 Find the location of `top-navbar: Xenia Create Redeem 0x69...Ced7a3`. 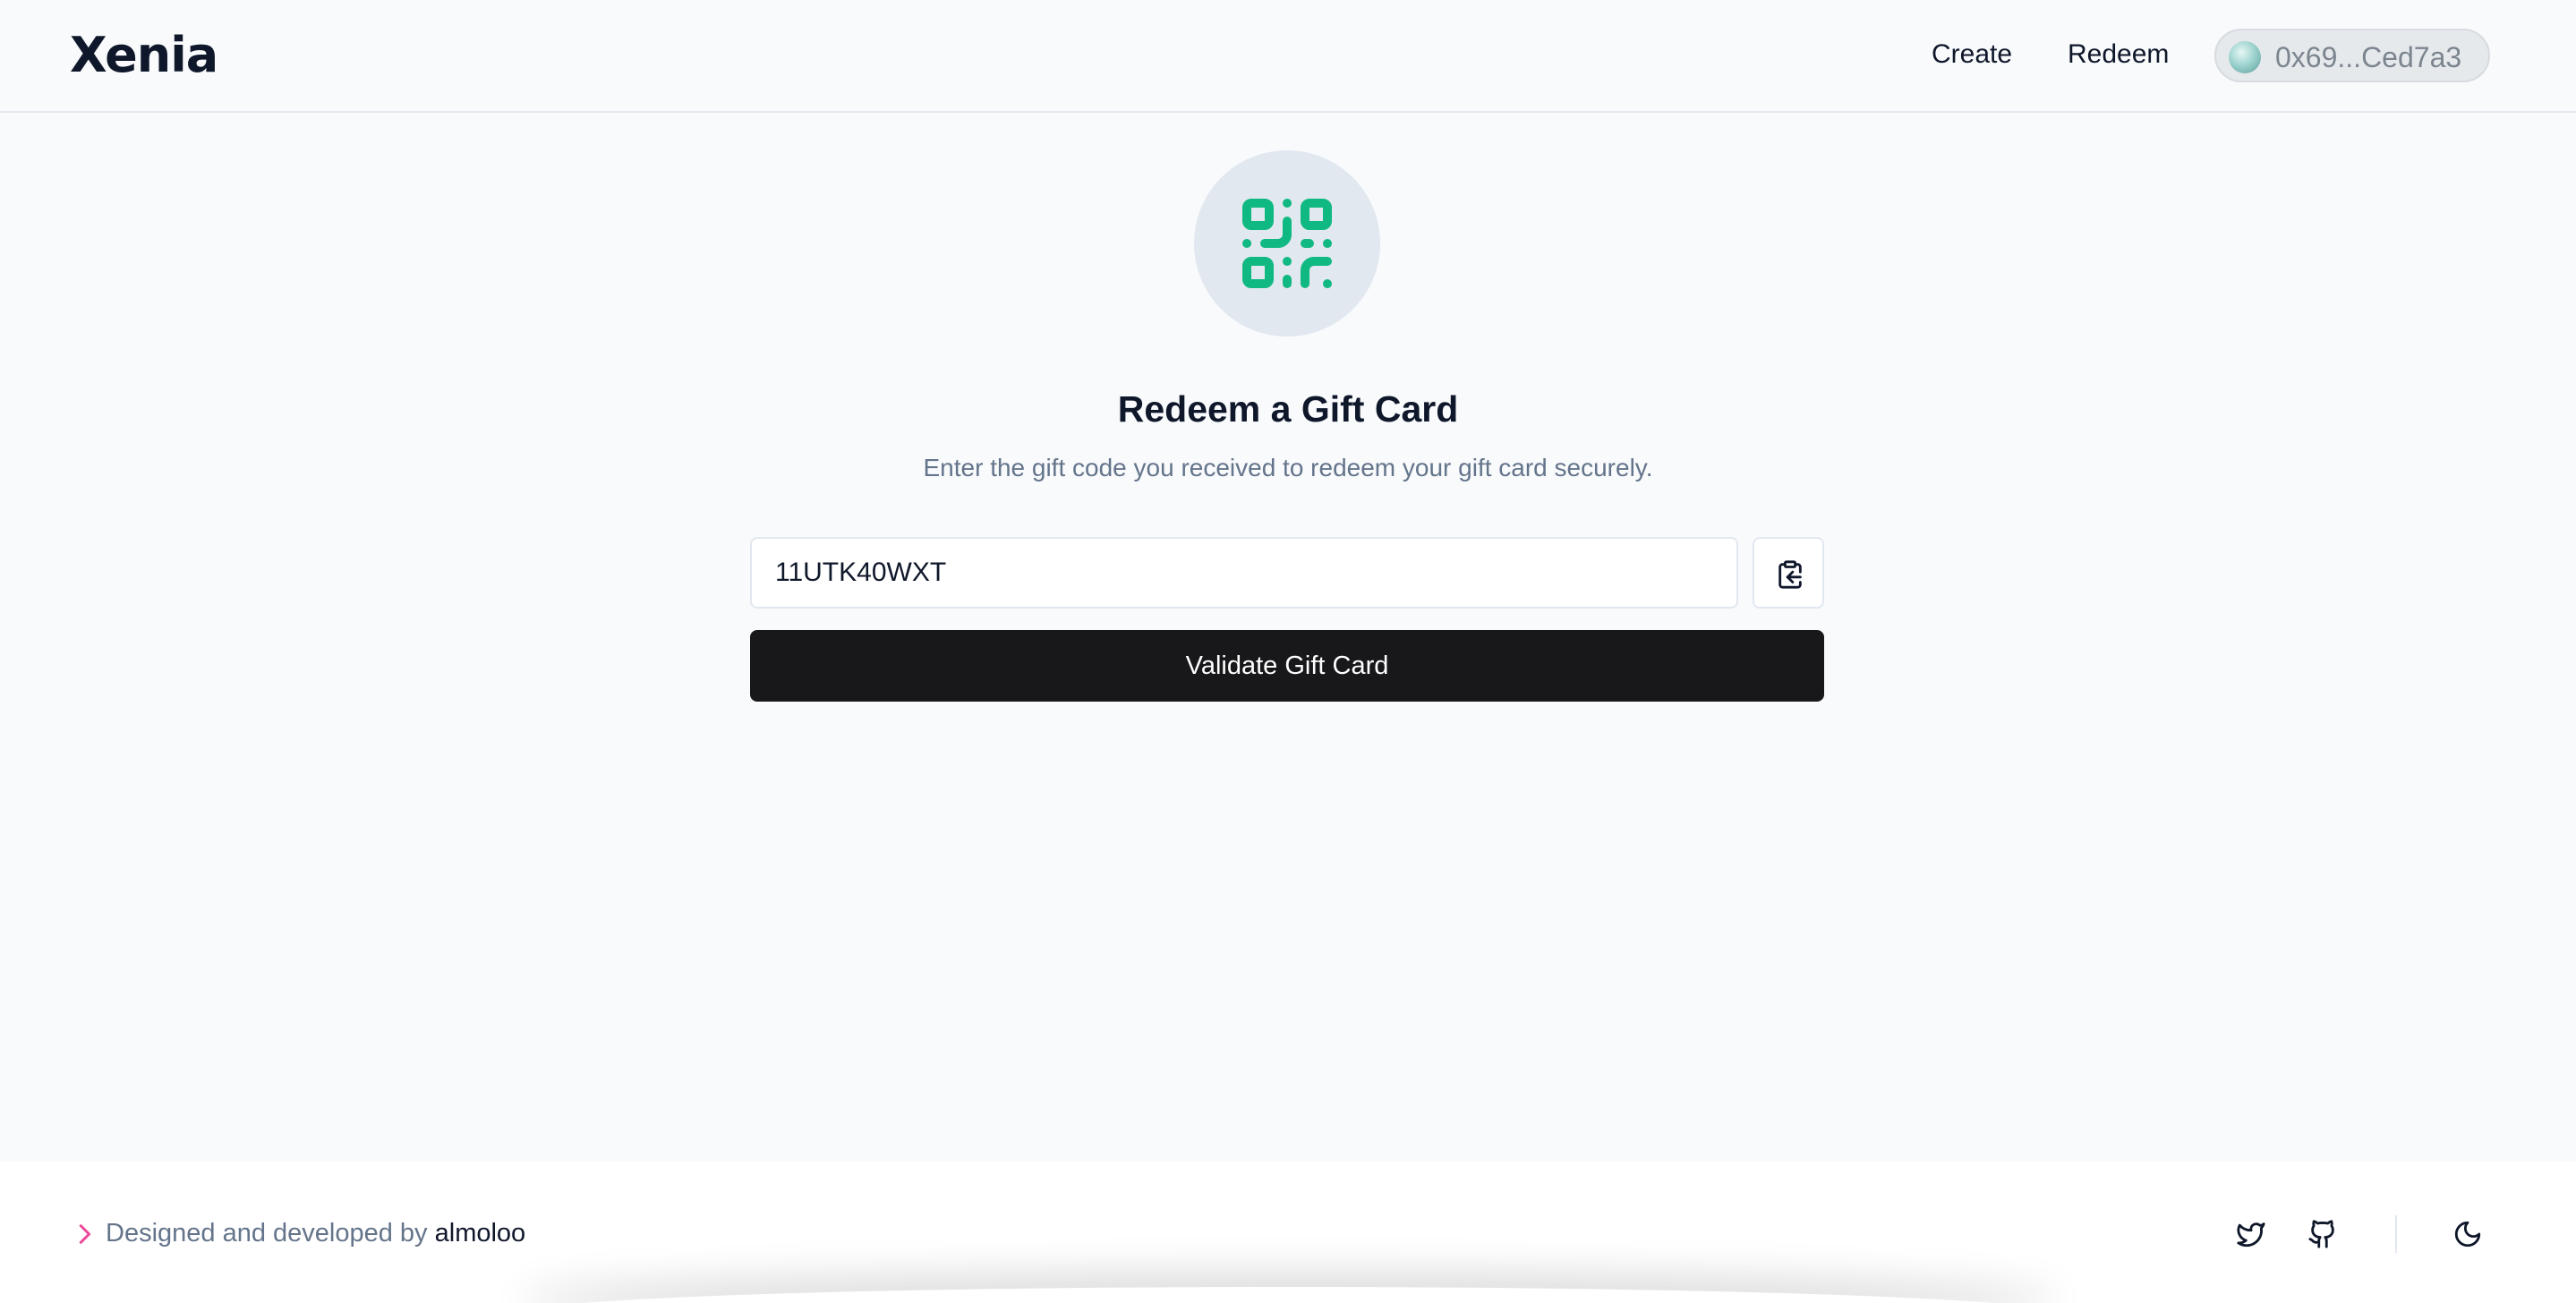

top-navbar: Xenia Create Redeem 0x69...Ced7a3 is located at coordinates (1288, 56).